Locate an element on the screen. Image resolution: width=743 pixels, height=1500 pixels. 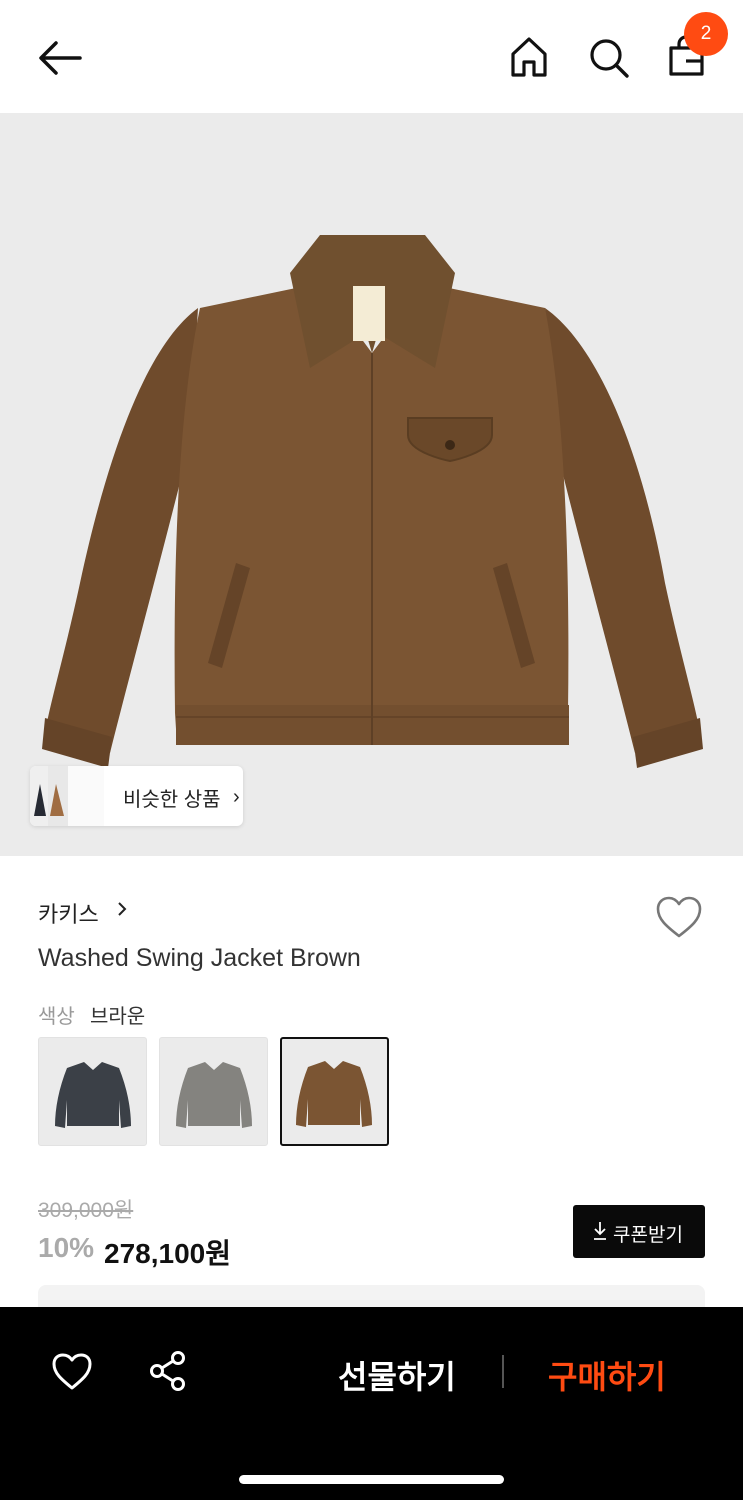
coupon-button: 쿠폰받기 is located at coordinates (639, 1231).